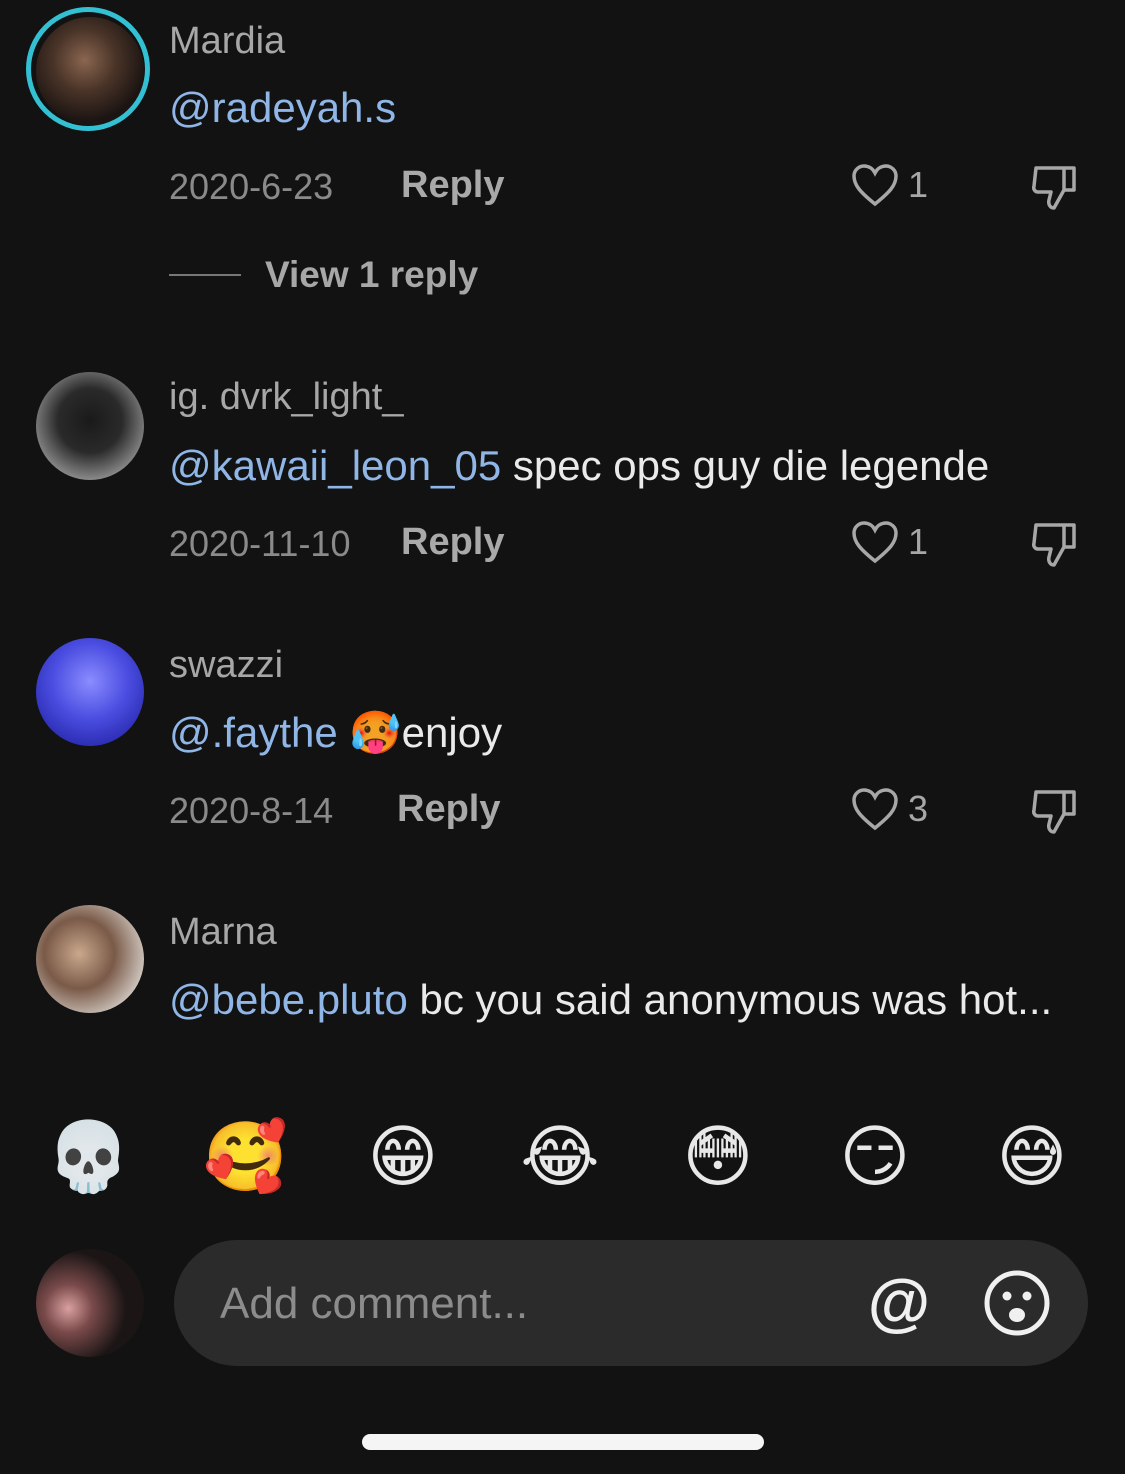 Image resolution: width=1125 pixels, height=1474 pixels. Describe the element at coordinates (918, 808) in the screenshot. I see `like-count: 3` at that location.